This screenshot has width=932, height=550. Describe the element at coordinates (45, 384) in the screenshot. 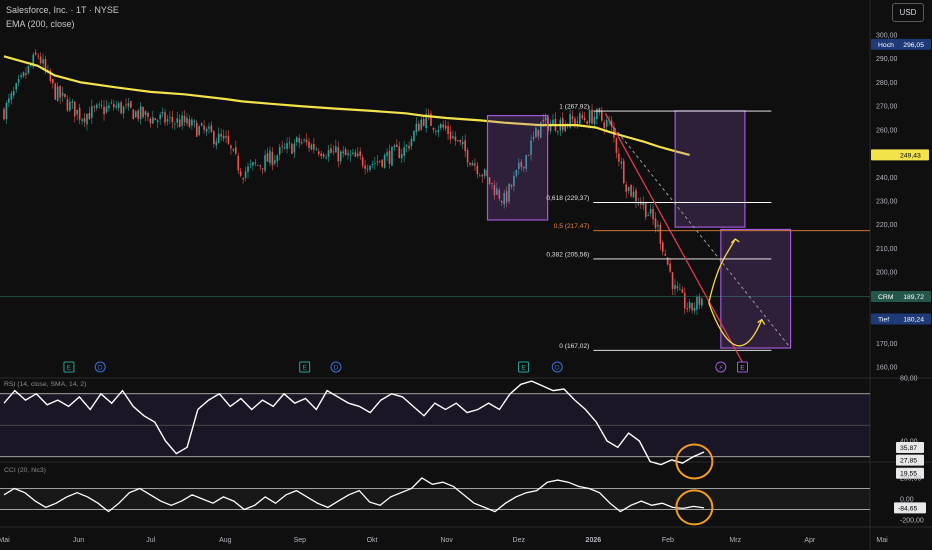

I see `rsi-title: RSI (14, close, SMA, 14, 2)` at that location.